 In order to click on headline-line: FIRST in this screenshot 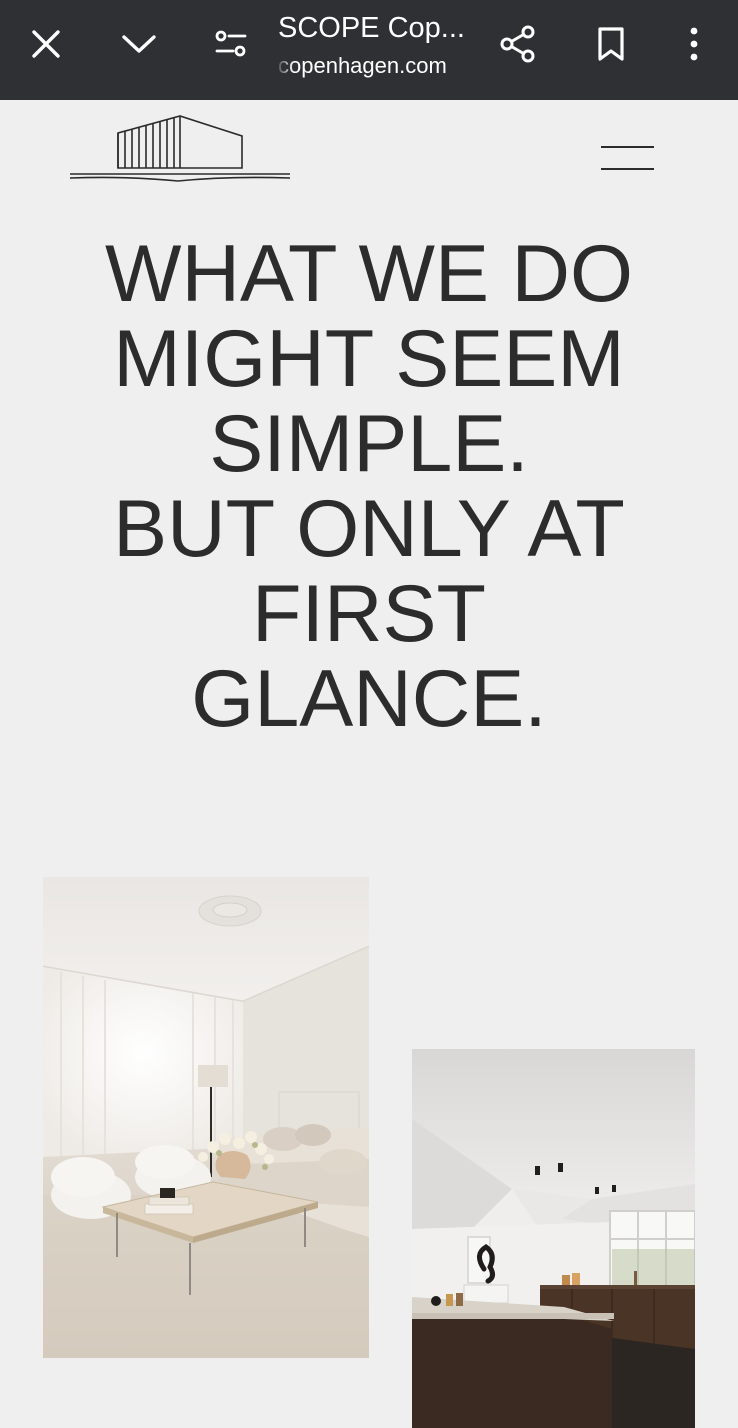, I will do `click(369, 614)`.